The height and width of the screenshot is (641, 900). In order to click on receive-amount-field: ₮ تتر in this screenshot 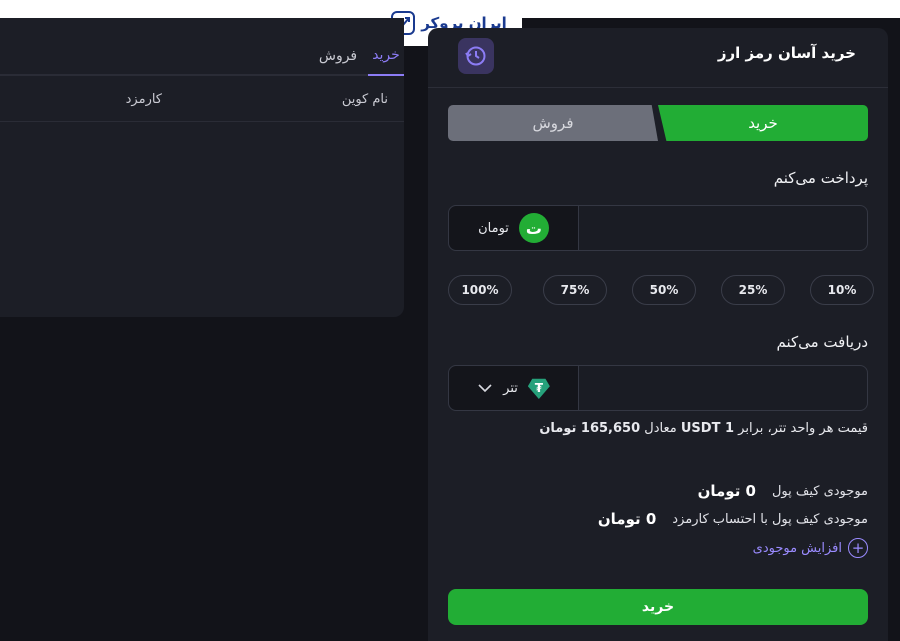, I will do `click(658, 388)`.